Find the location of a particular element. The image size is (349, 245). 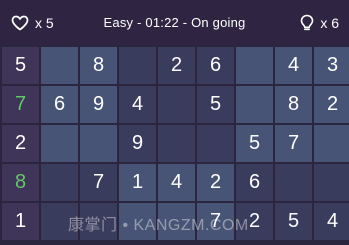

sudoku-cell-r3-c5 is located at coordinates (176, 143).